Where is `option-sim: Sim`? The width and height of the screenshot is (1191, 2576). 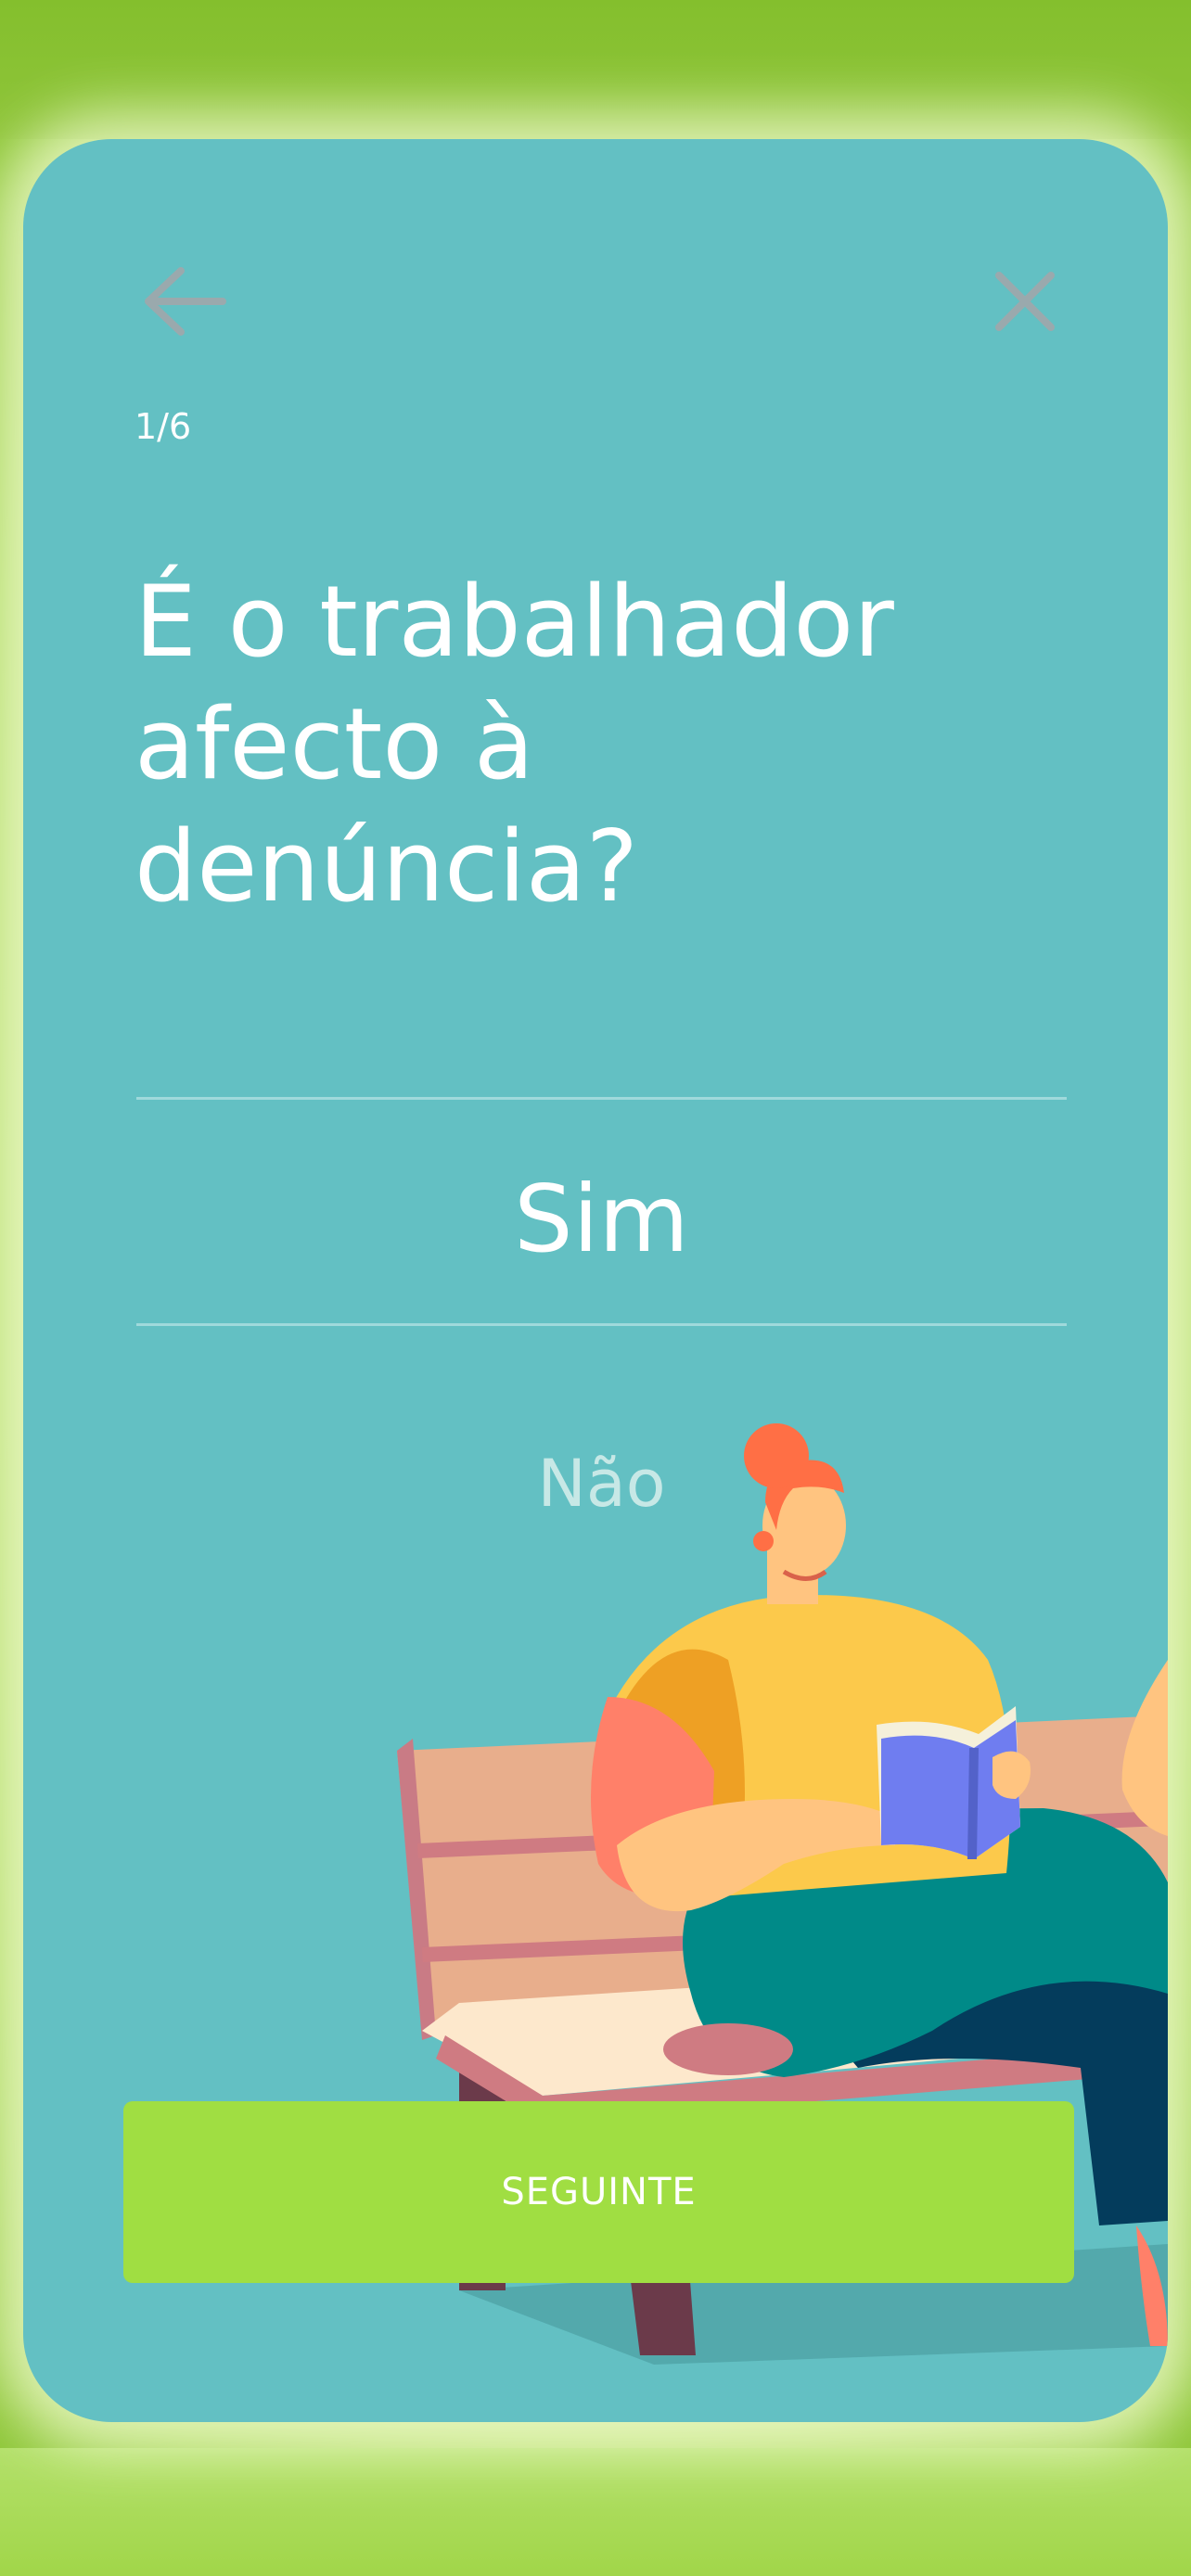
option-sim: Sim is located at coordinates (601, 1219).